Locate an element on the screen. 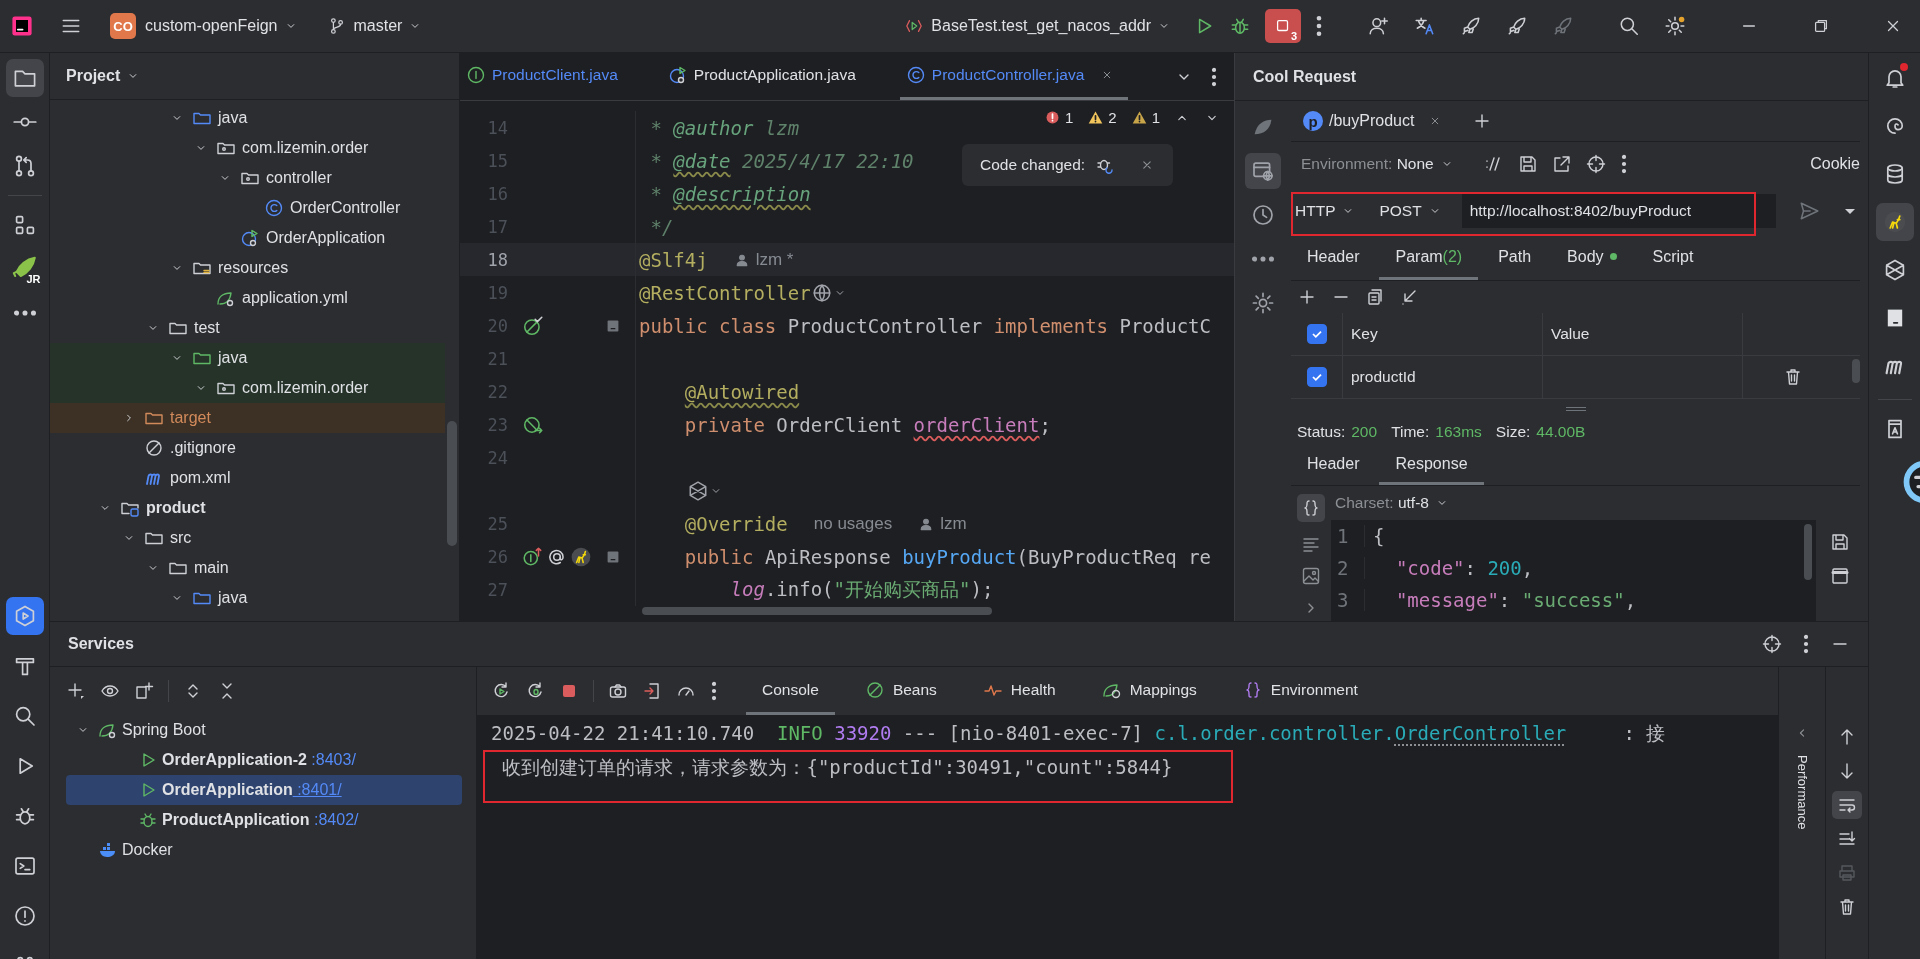 Image resolution: width=1920 pixels, height=959 pixels. monkey-icon is located at coordinates (581, 556).